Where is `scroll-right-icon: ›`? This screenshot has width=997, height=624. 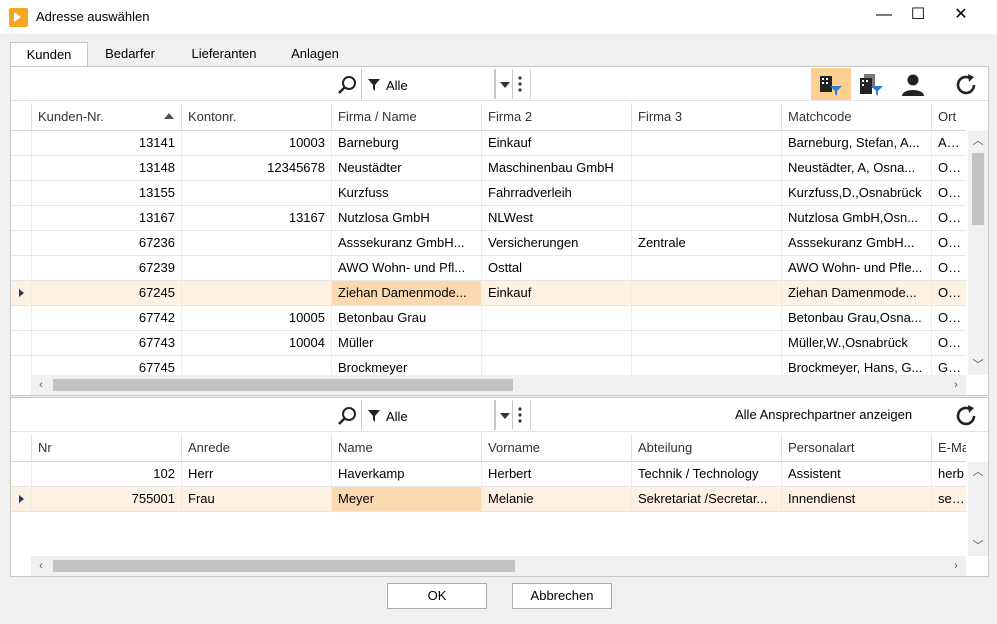
scroll-right-icon: › is located at coordinates (956, 566).